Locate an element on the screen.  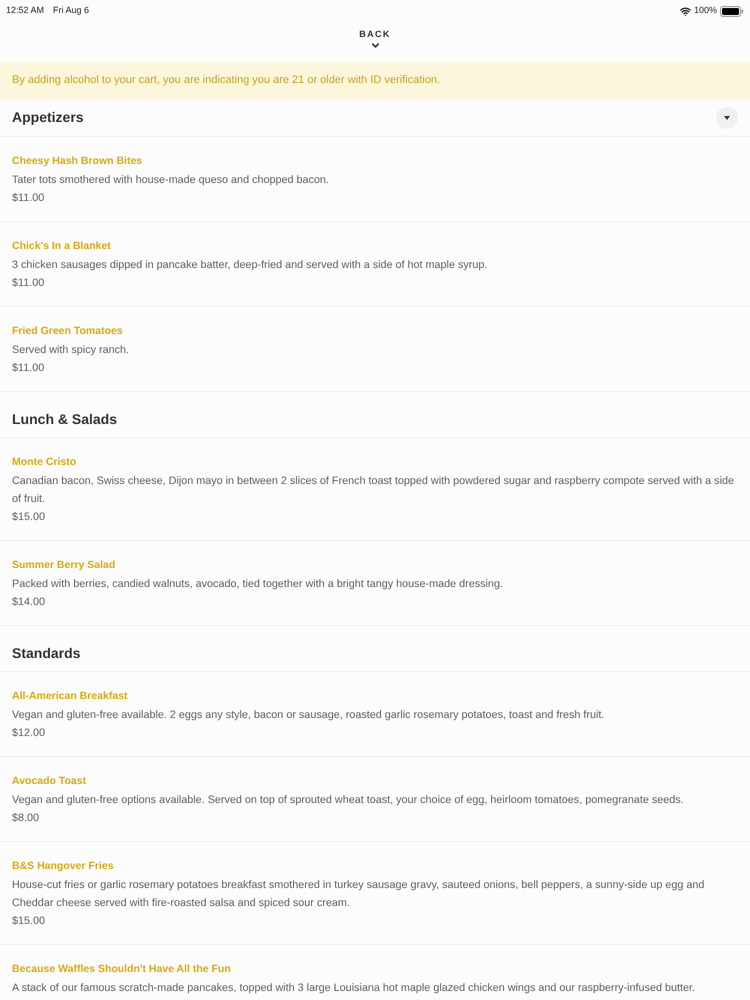
item-description: House-cut fries or garlic rosemary potatoes breakfast smothered in turkey sausage gravy, sauteed onions, bell peppers, a sunny-side up egg and Cheddar cheese served with fire-roasted salsa and spiced sour cream. is located at coordinates (359, 894).